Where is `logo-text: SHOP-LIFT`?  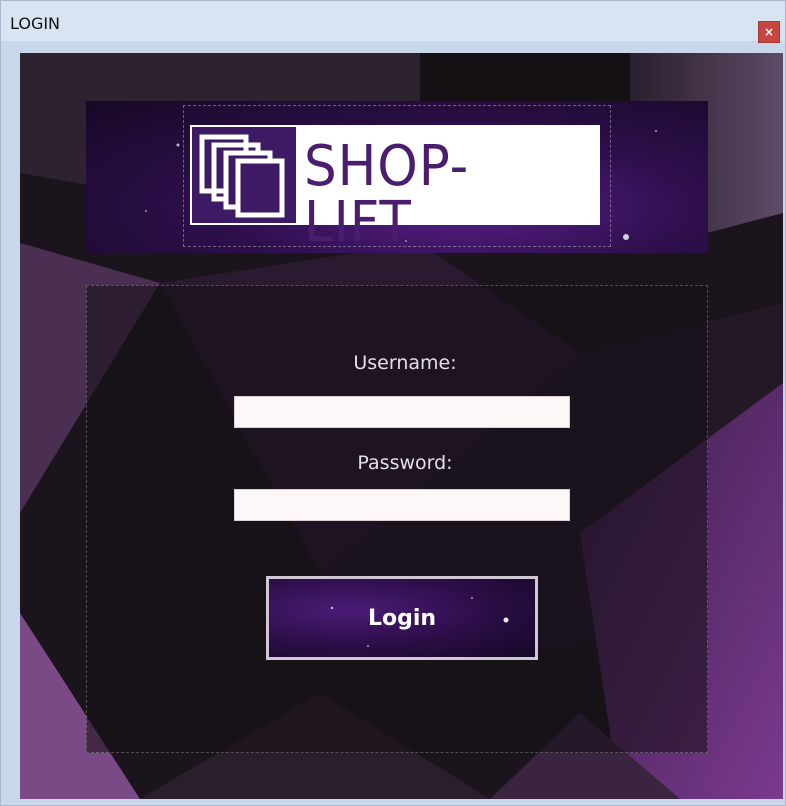 logo-text: SHOP-LIFT is located at coordinates (387, 193).